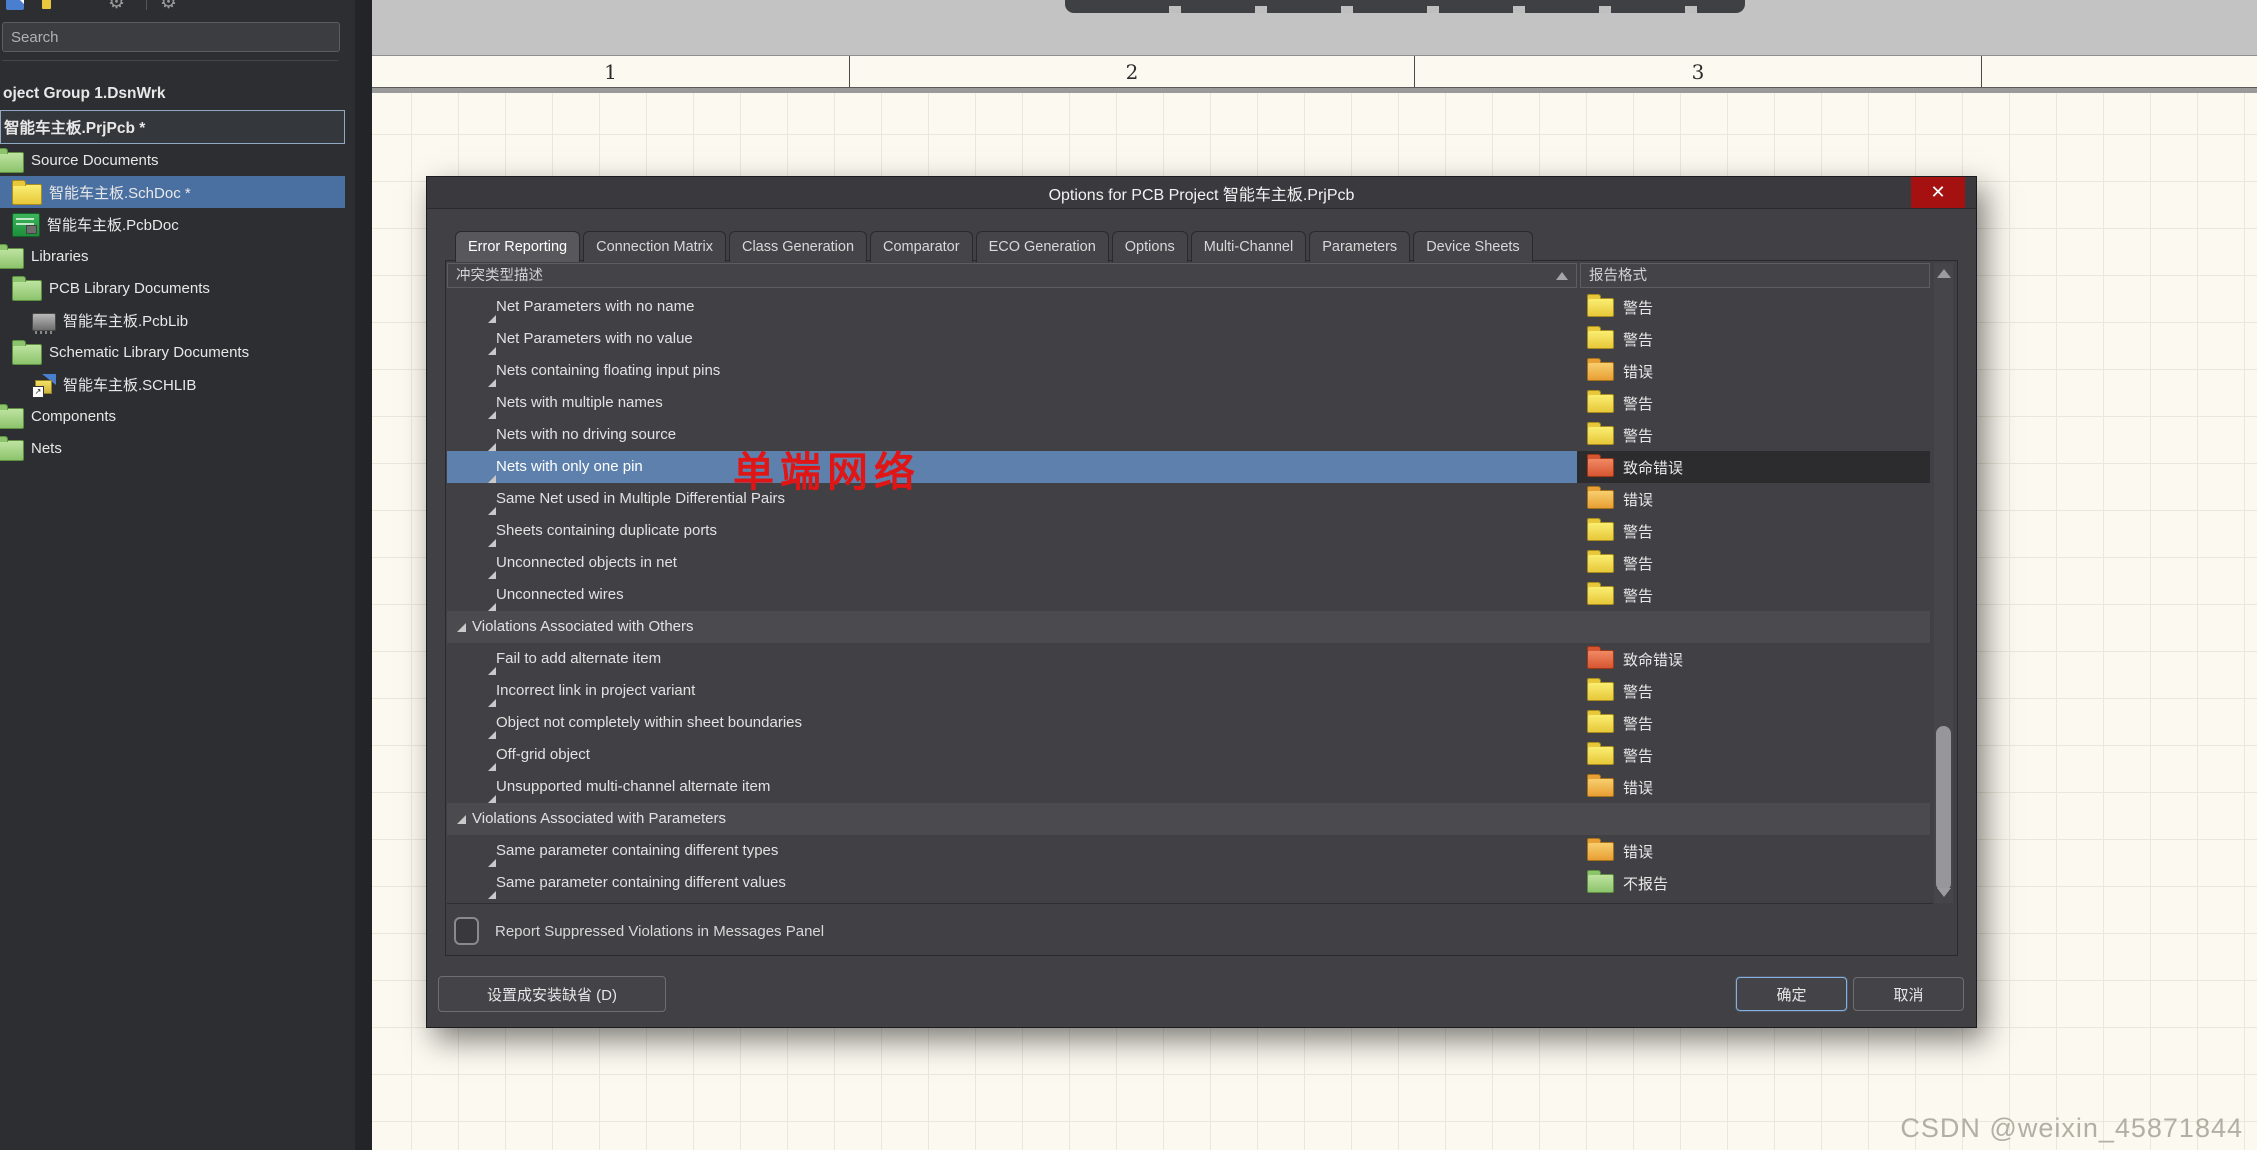 This screenshot has height=1150, width=2257. I want to click on violation-row: Off-grid object 警告, so click(1188, 755).